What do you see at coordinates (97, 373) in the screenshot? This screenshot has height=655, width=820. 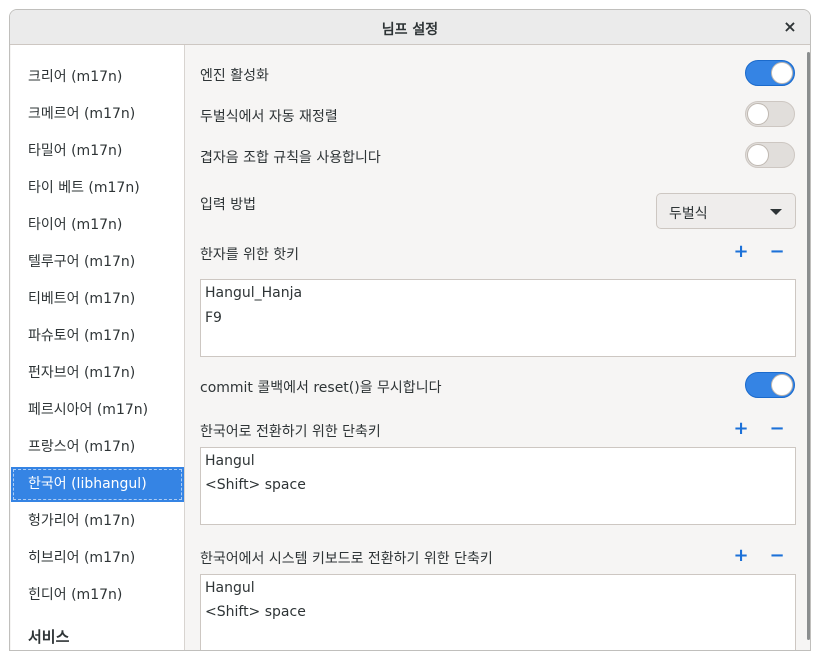 I see `sidebar-item: 펀자브어 (m17n)` at bounding box center [97, 373].